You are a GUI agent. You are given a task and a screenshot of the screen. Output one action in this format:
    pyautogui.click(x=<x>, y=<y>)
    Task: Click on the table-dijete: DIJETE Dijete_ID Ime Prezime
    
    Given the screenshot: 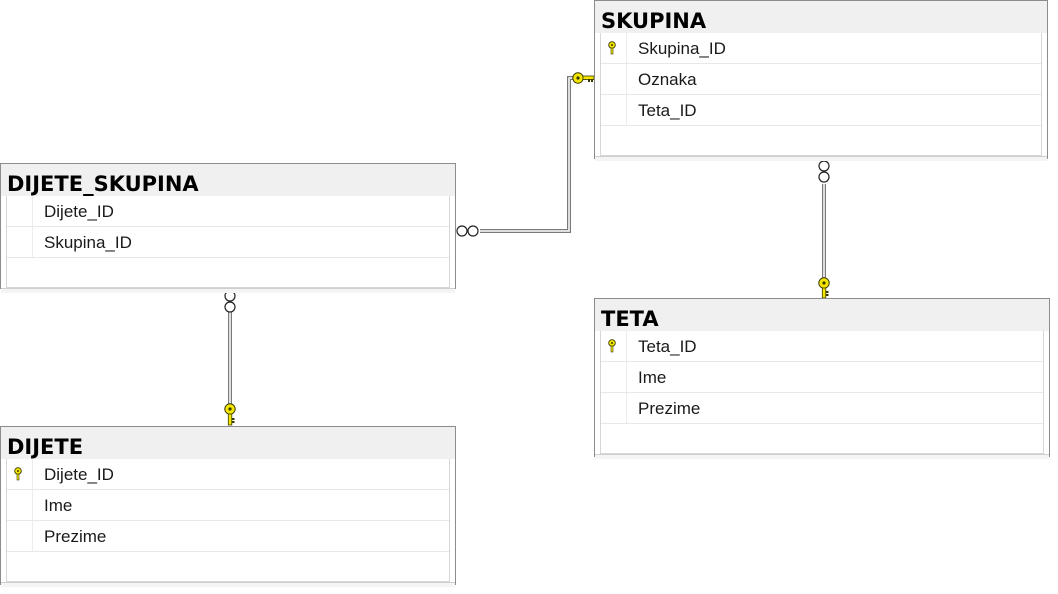 What is the action you would take?
    pyautogui.click(x=228, y=506)
    